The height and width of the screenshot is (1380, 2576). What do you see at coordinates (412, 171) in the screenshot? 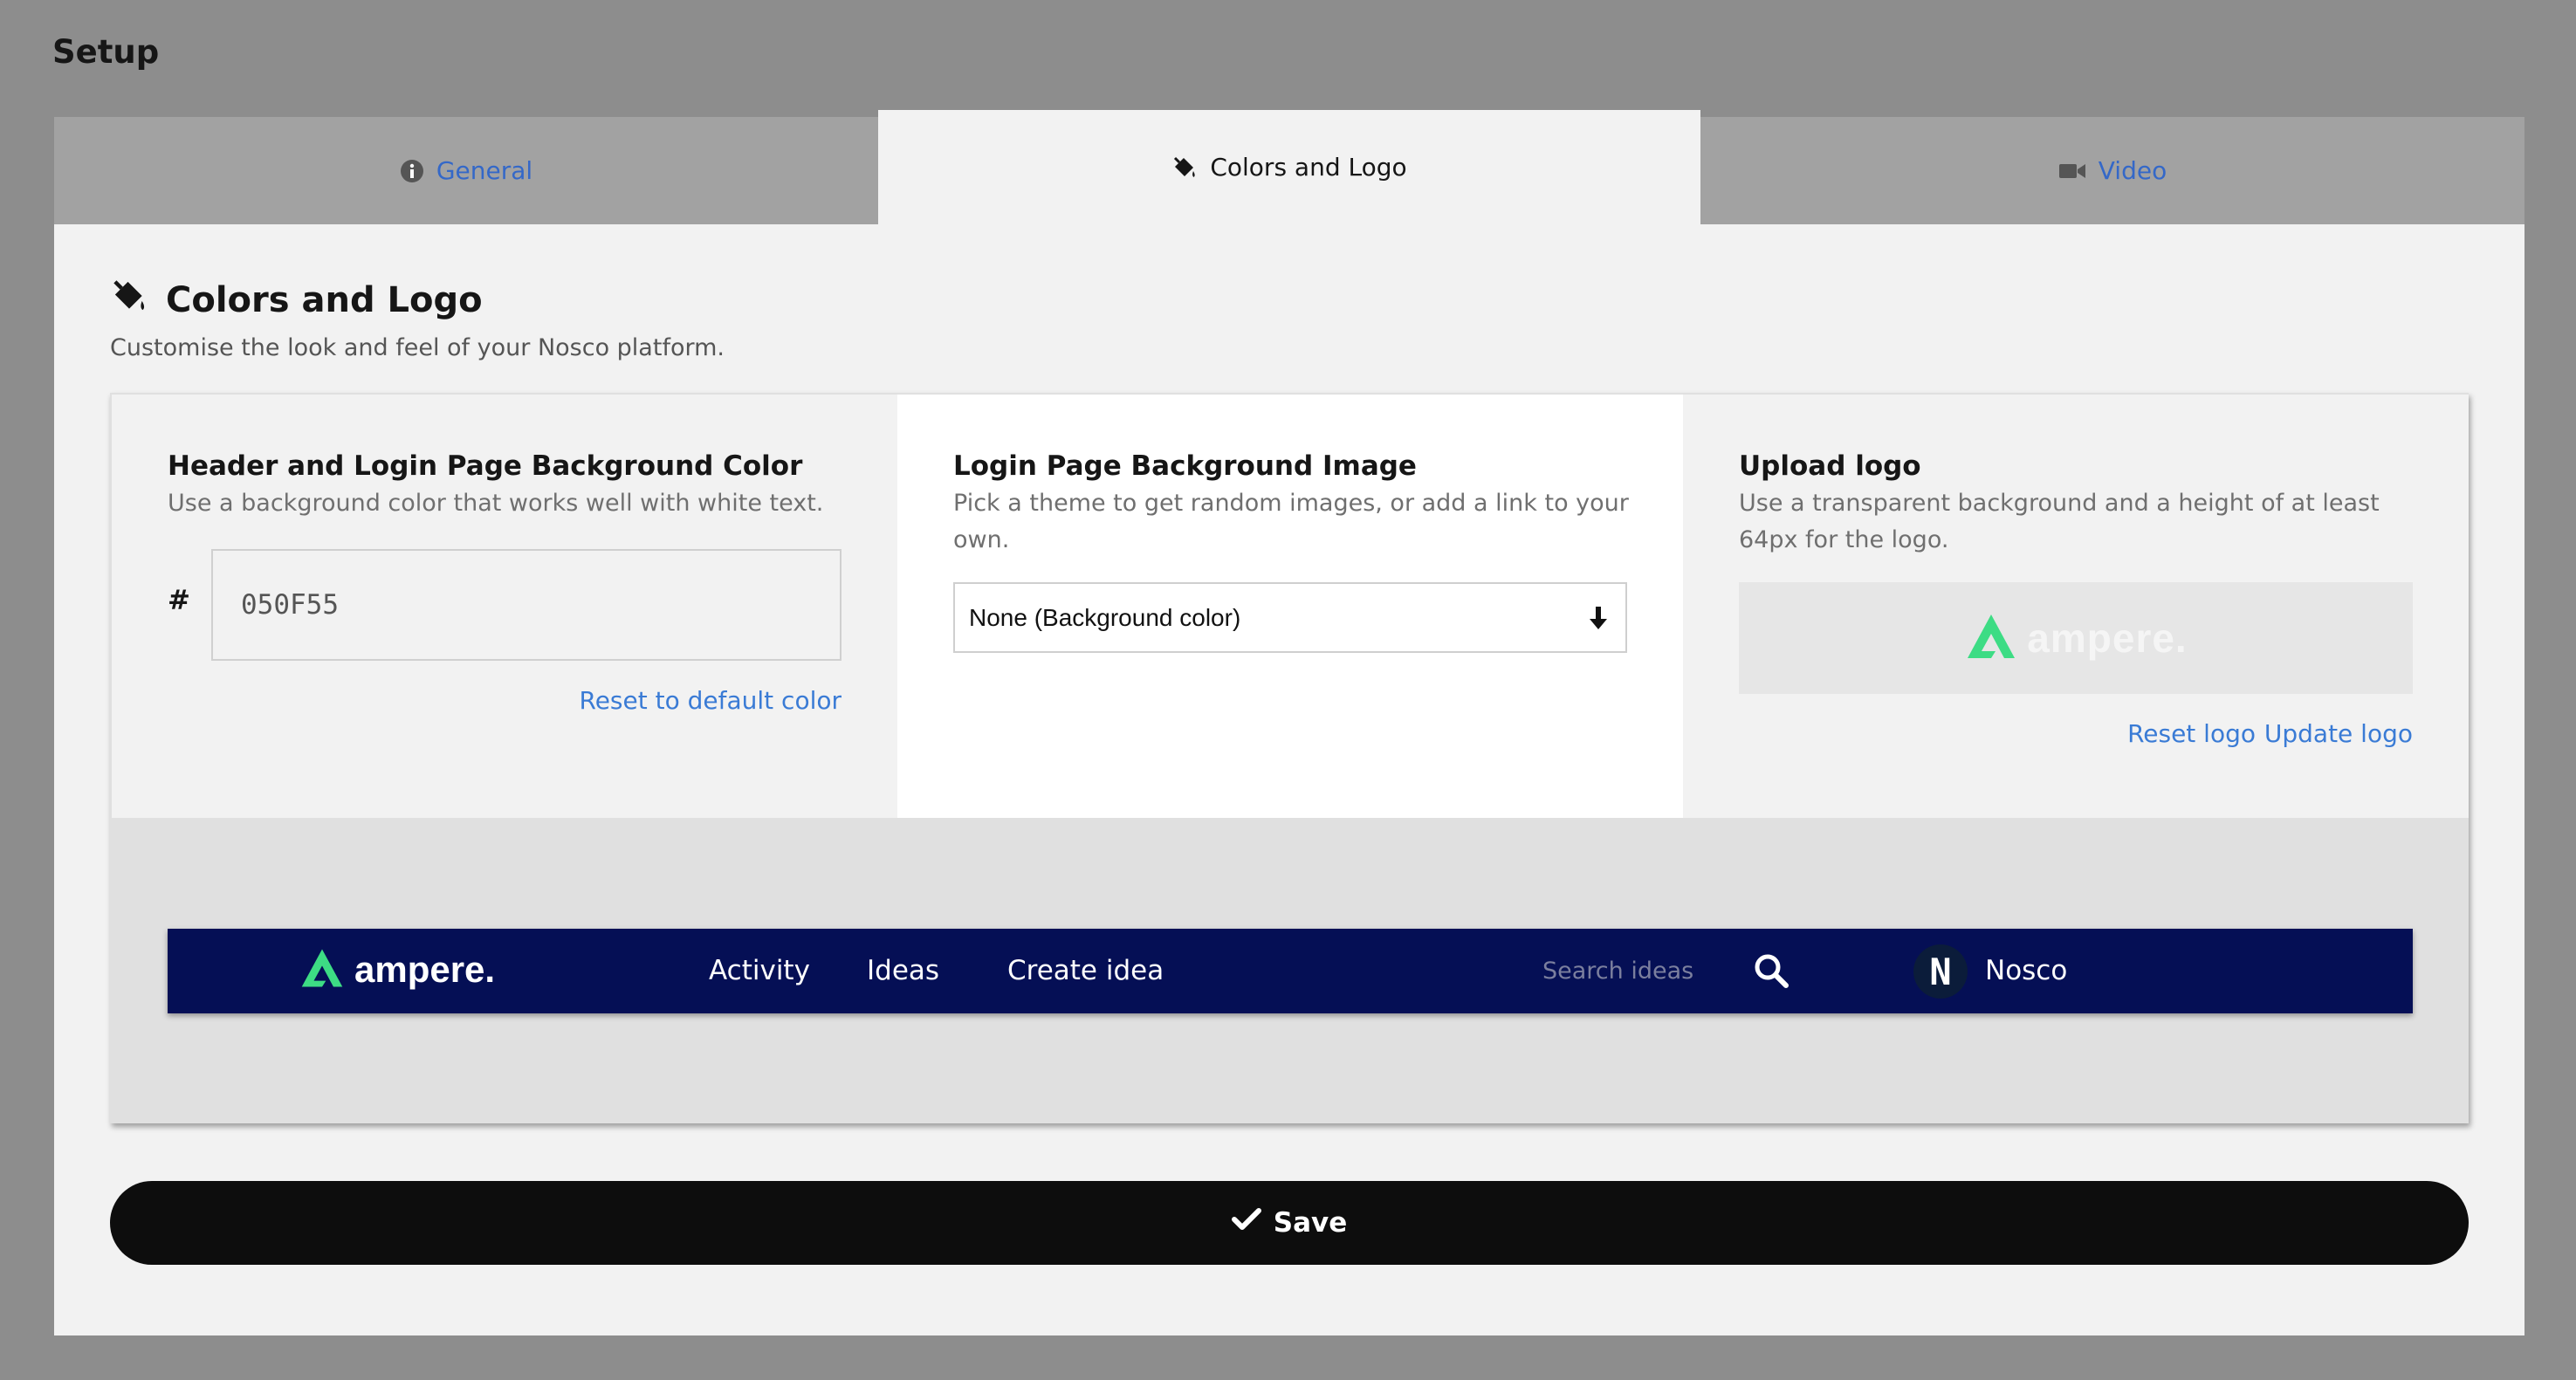
I see `info-circle-icon` at bounding box center [412, 171].